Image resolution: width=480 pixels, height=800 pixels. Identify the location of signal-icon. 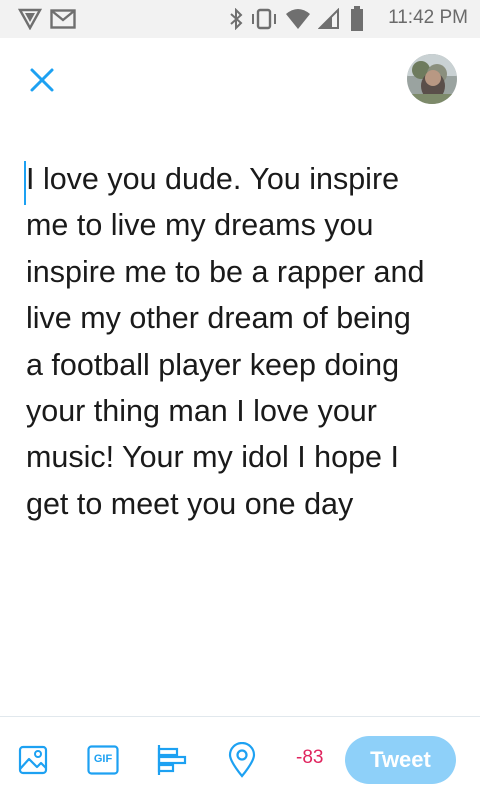
(328, 18).